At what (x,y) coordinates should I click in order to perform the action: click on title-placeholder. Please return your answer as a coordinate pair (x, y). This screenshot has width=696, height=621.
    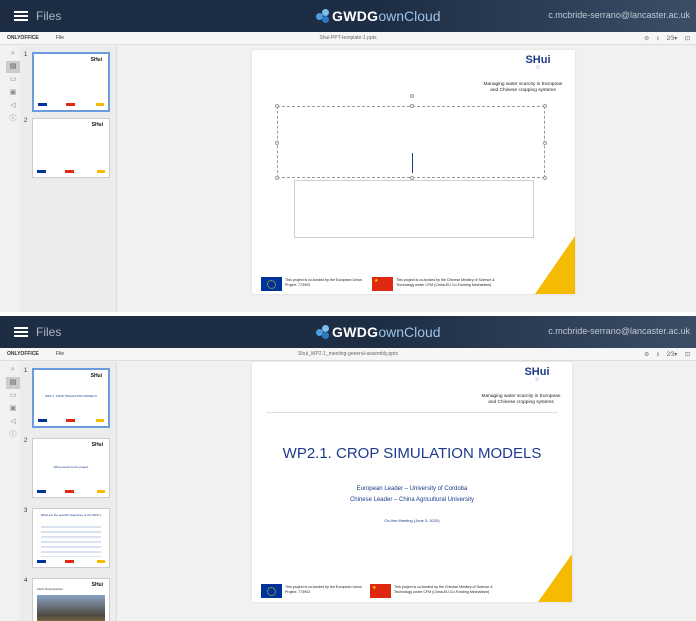
    Looking at the image, I should click on (411, 137).